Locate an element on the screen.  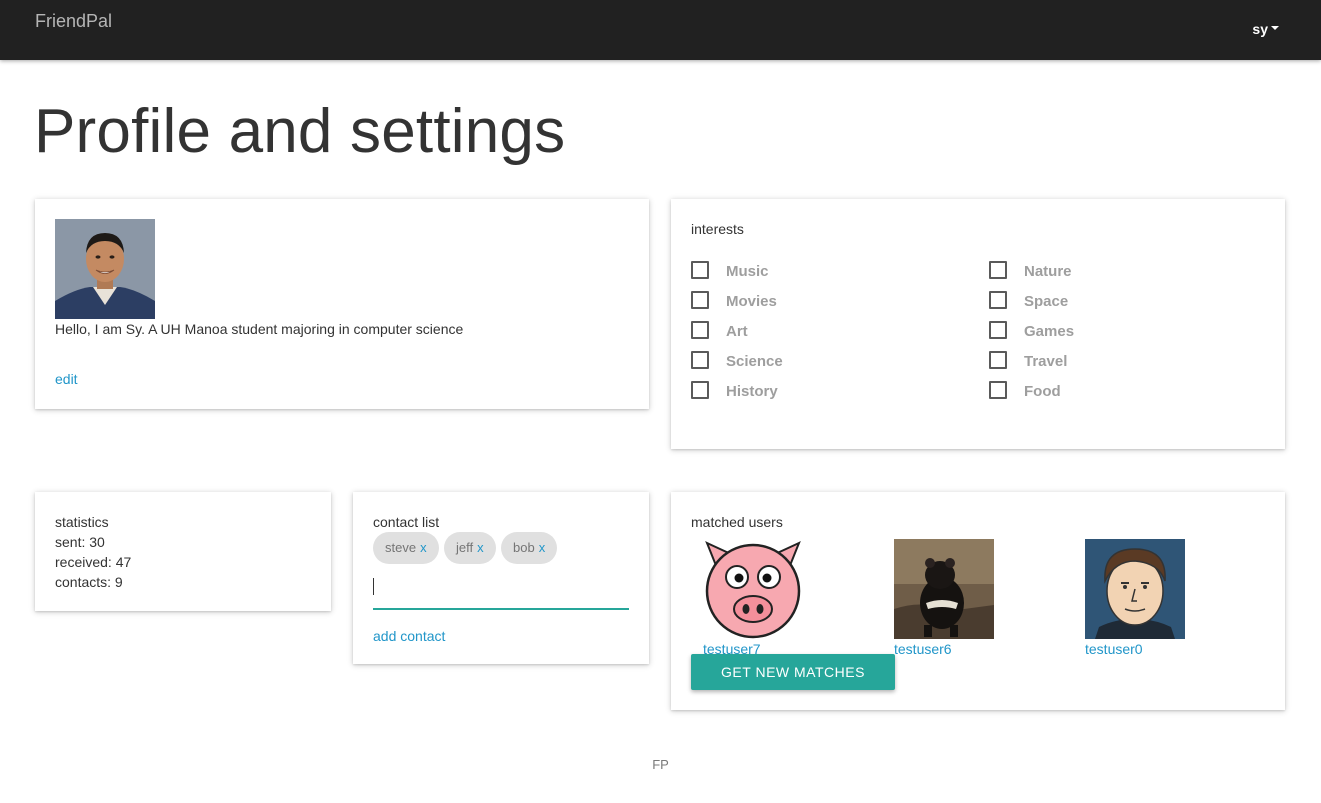
chip-label: bob is located at coordinates (524, 547).